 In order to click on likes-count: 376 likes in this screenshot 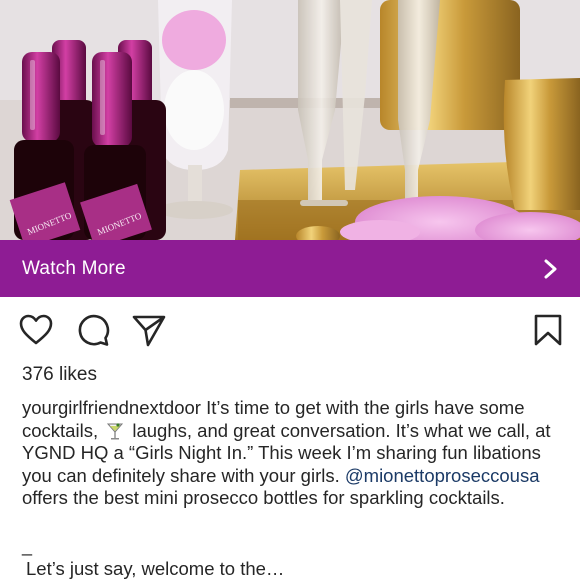, I will do `click(59, 375)`.